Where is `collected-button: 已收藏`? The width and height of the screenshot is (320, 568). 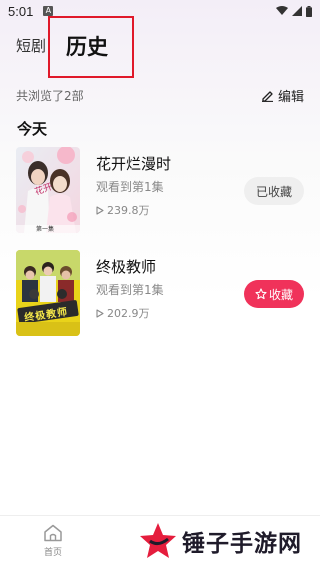
collected-button: 已收藏 is located at coordinates (274, 191).